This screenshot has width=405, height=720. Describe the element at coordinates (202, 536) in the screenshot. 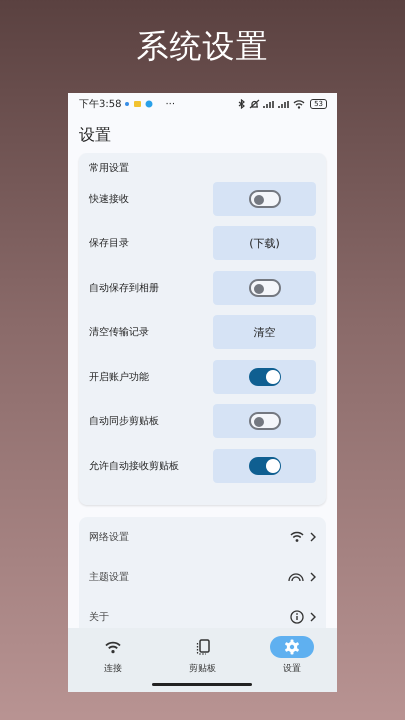

I see `settings-link: 网络设置` at that location.